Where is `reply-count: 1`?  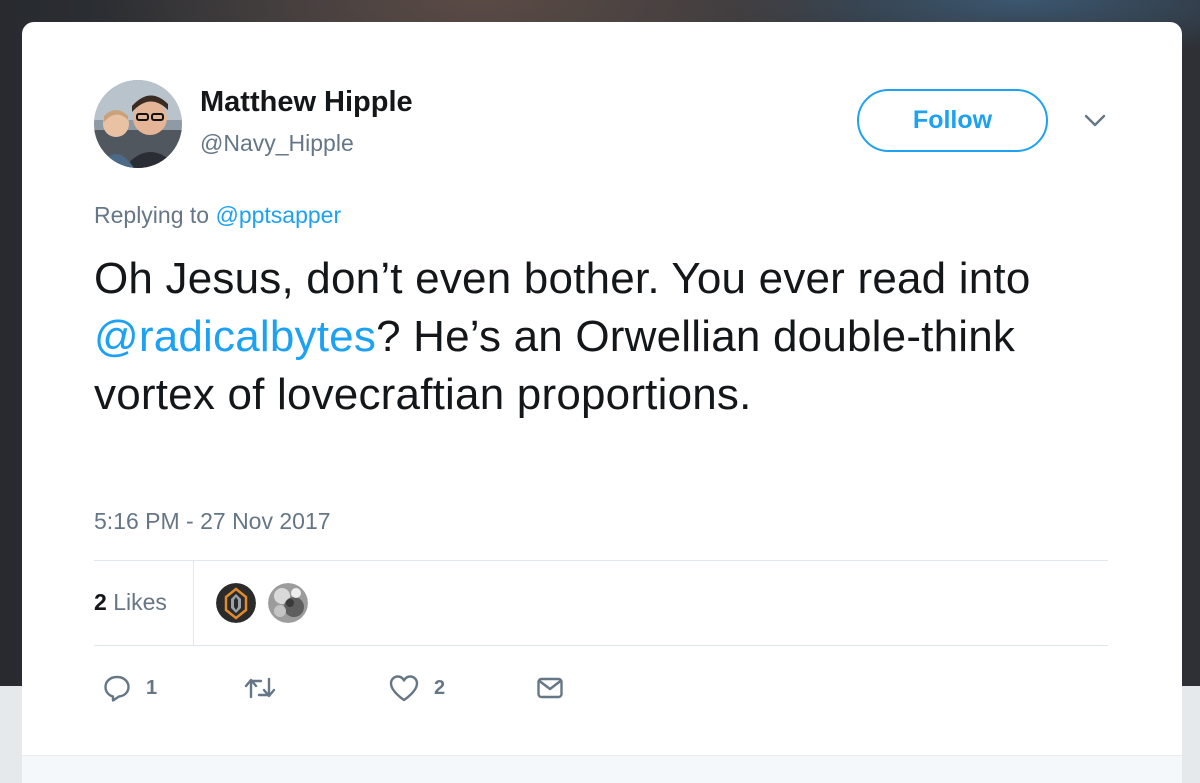 reply-count: 1 is located at coordinates (152, 687).